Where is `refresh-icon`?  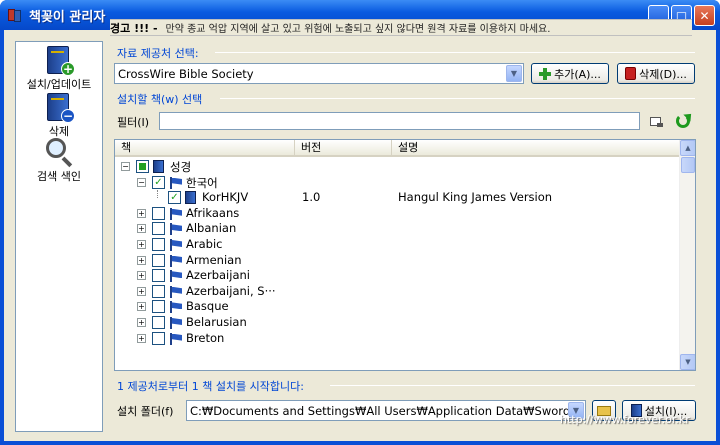
refresh-icon is located at coordinates (685, 119).